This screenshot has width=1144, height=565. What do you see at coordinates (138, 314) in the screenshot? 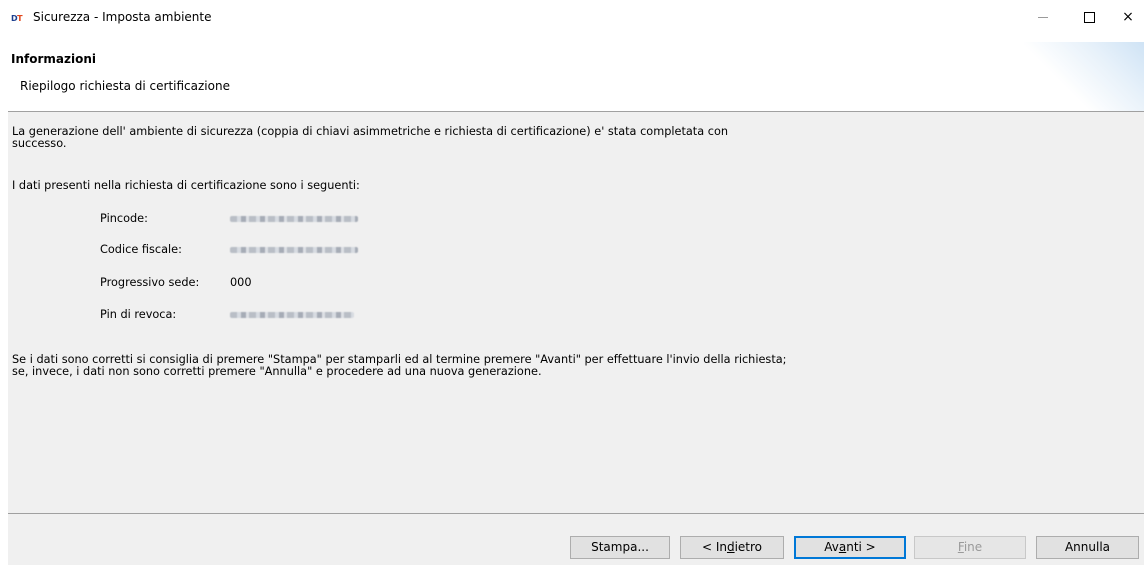
I see `pin-revoca-label: Pin di revoca:` at bounding box center [138, 314].